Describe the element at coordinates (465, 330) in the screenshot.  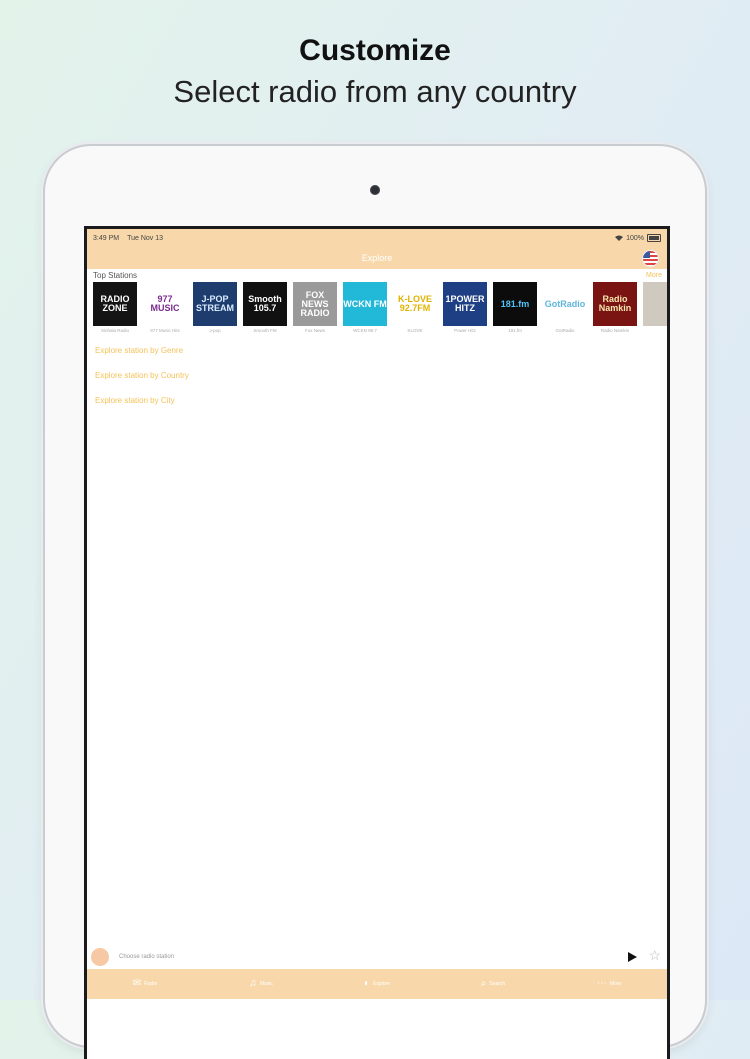
I see `station-caption: Power Hitz` at that location.